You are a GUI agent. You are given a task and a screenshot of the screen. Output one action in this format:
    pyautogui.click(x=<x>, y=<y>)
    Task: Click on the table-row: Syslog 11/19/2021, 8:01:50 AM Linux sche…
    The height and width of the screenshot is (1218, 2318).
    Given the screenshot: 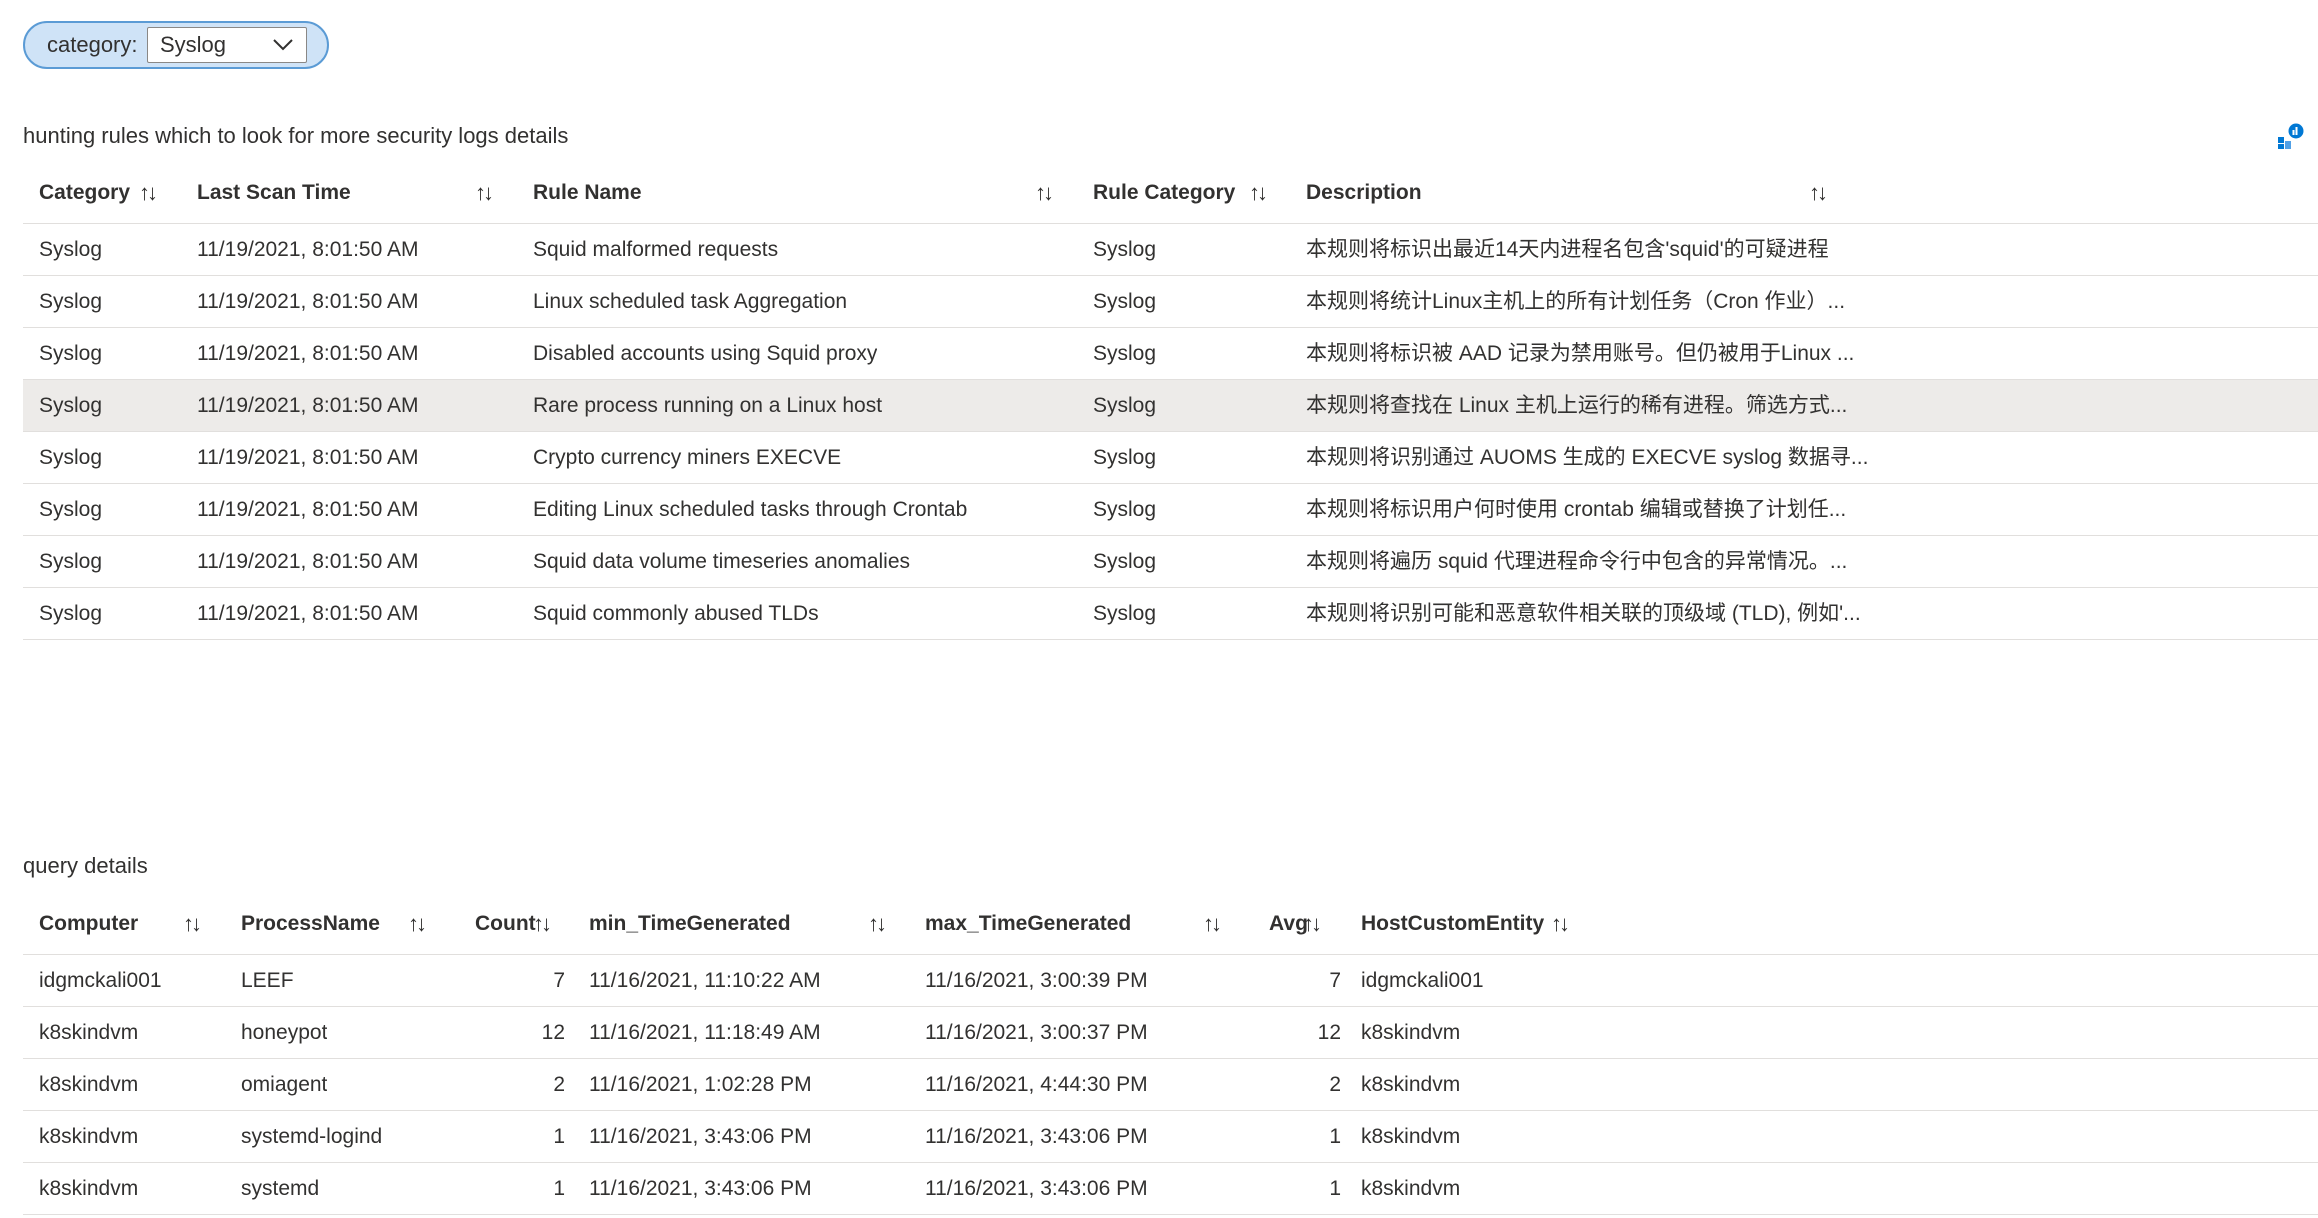 What is the action you would take?
    pyautogui.click(x=1170, y=301)
    